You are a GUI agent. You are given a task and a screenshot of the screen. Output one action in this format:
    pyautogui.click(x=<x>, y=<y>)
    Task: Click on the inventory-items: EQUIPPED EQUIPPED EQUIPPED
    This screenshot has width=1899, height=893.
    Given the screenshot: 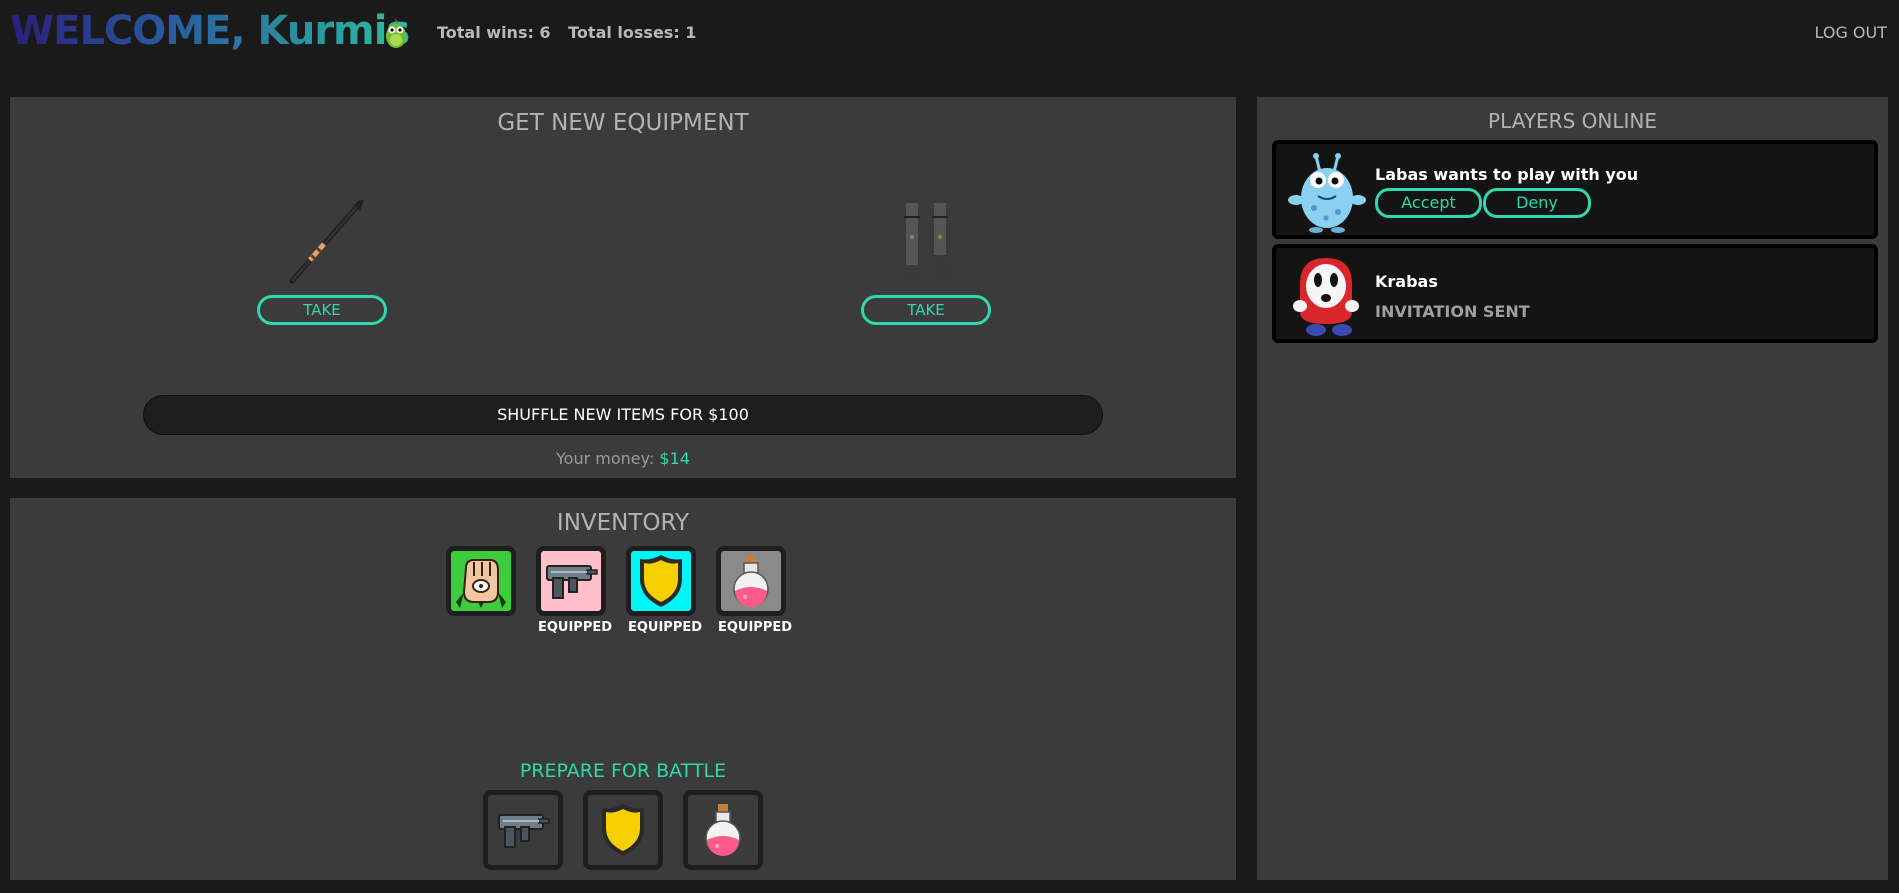 What is the action you would take?
    pyautogui.click(x=620, y=591)
    